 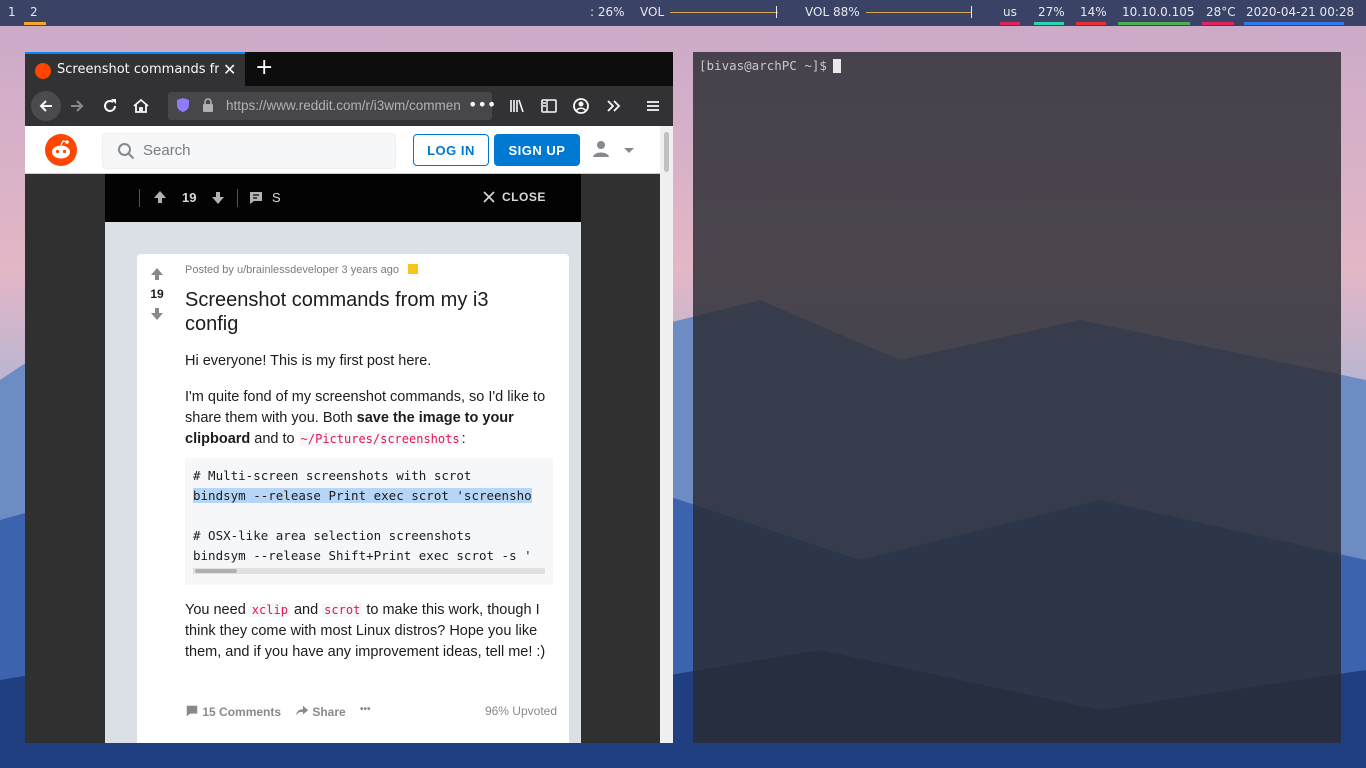 I want to click on code-line: # Multi-screen screenshots with scrot, so click(x=332, y=475).